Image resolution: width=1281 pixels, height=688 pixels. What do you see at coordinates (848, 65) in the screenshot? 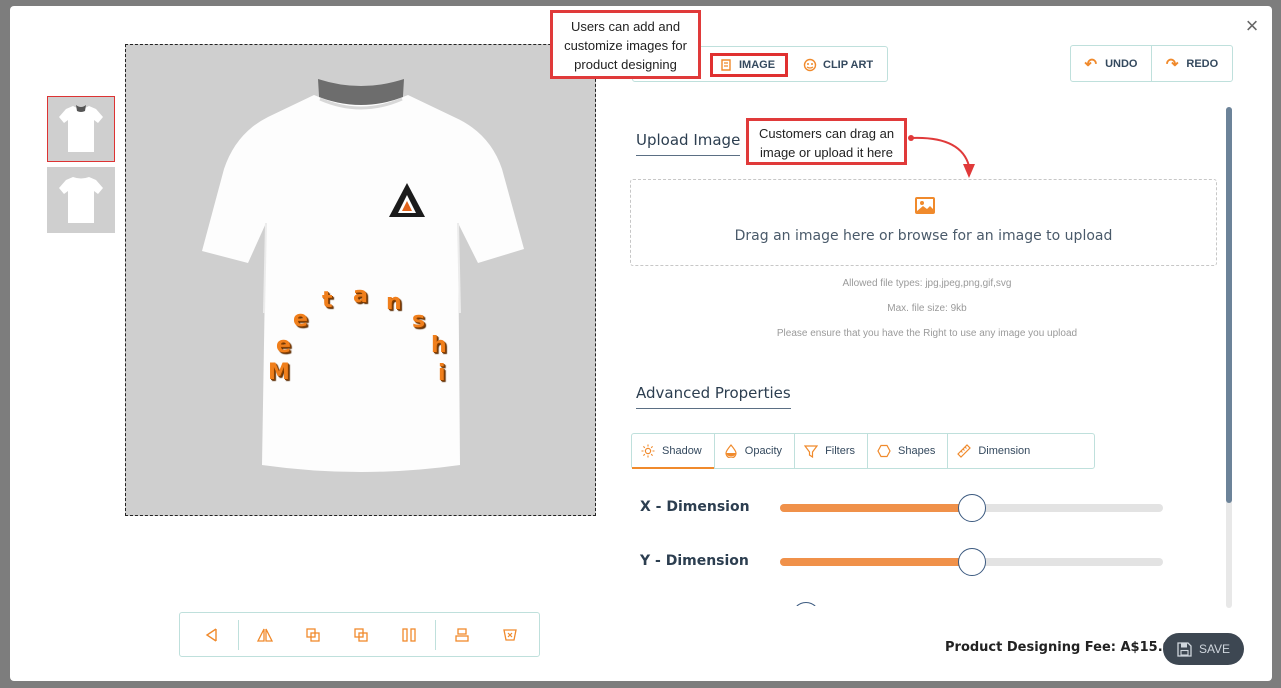
I see `tab-clip-art-label: CLIP ART` at bounding box center [848, 65].